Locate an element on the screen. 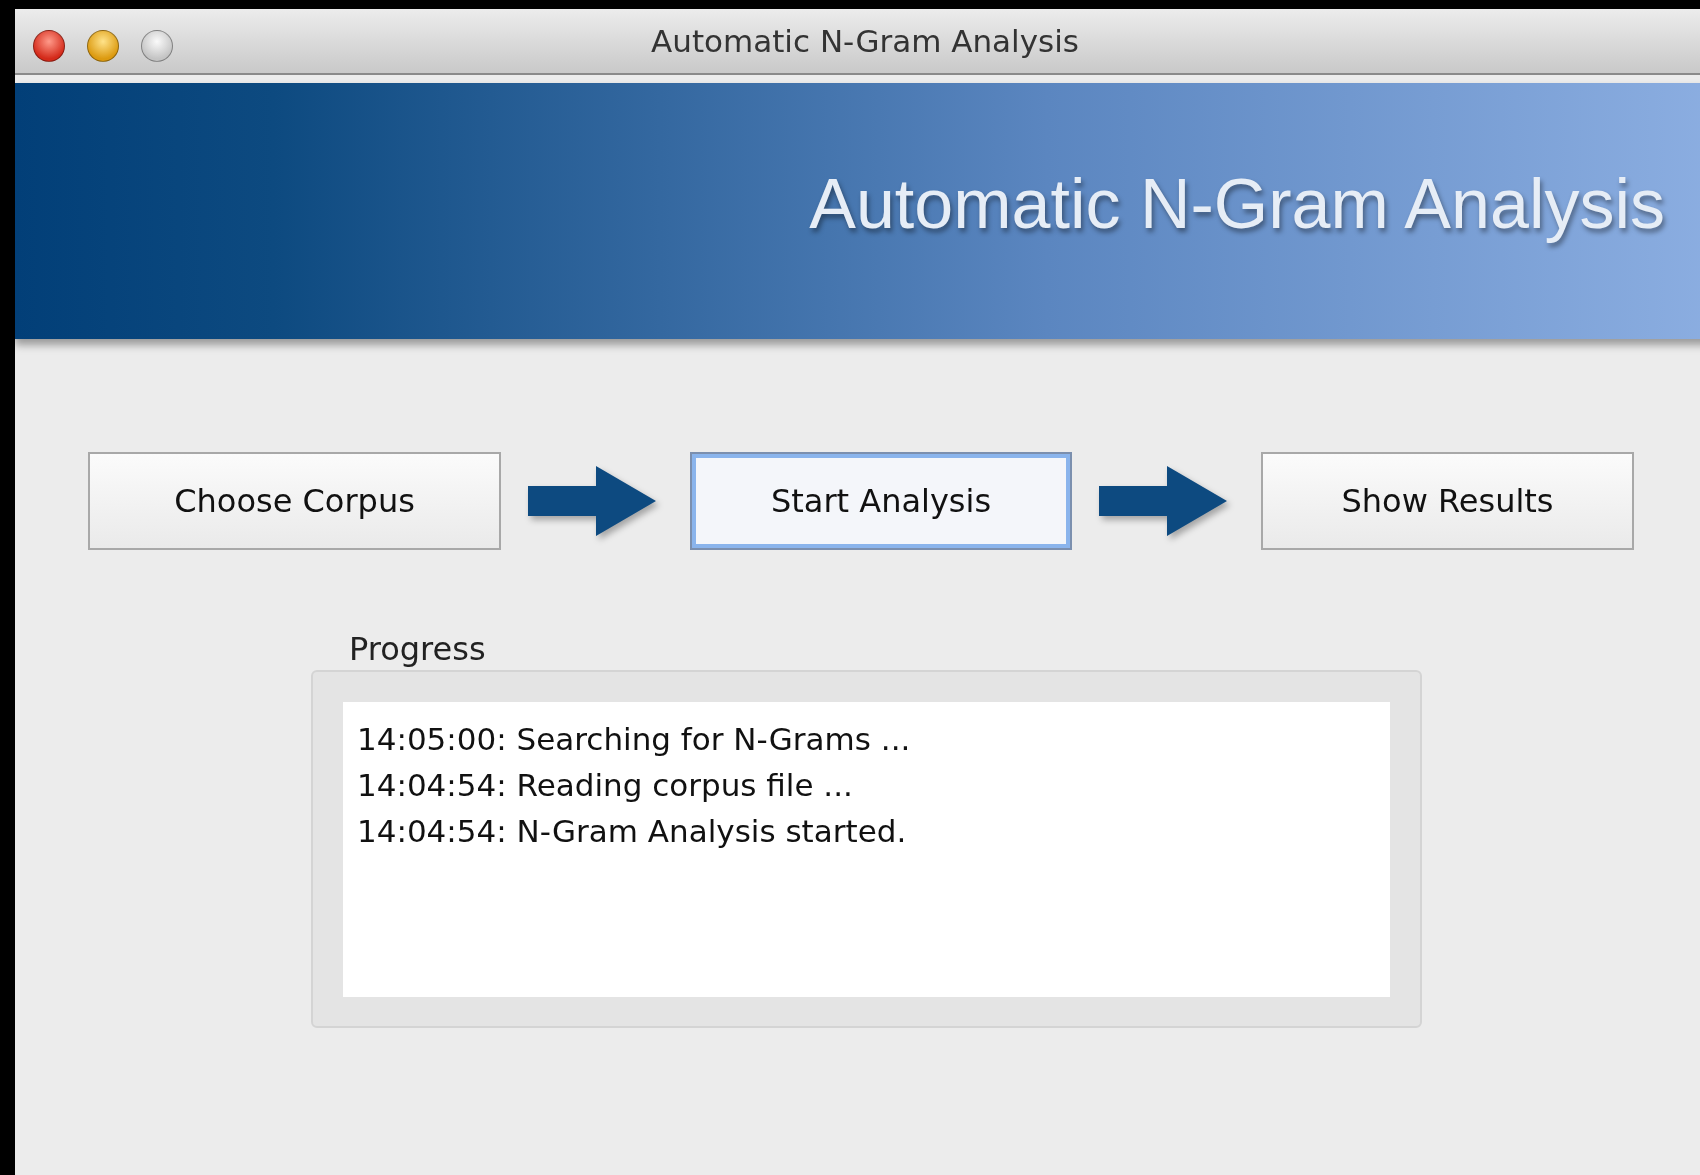  zoom-button is located at coordinates (157, 46).